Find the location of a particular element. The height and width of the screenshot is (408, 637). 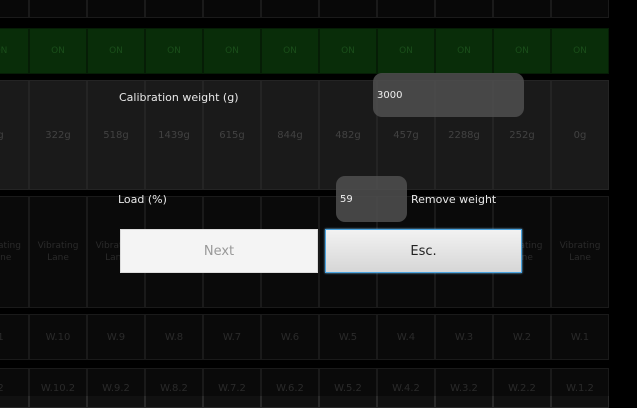

load-value-field: 59 is located at coordinates (371, 199).